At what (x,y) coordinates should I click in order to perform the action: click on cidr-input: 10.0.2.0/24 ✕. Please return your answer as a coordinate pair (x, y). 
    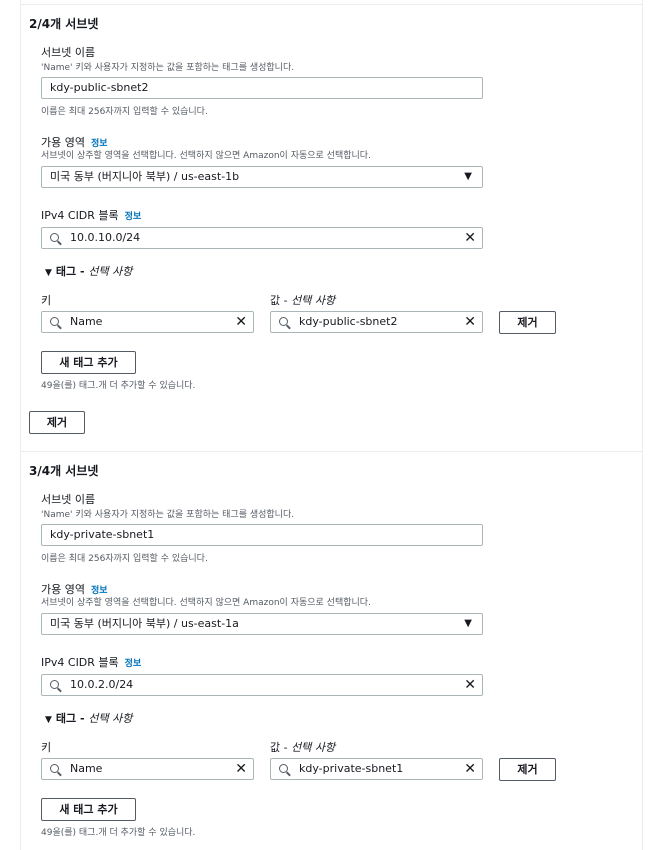
    Looking at the image, I should click on (262, 685).